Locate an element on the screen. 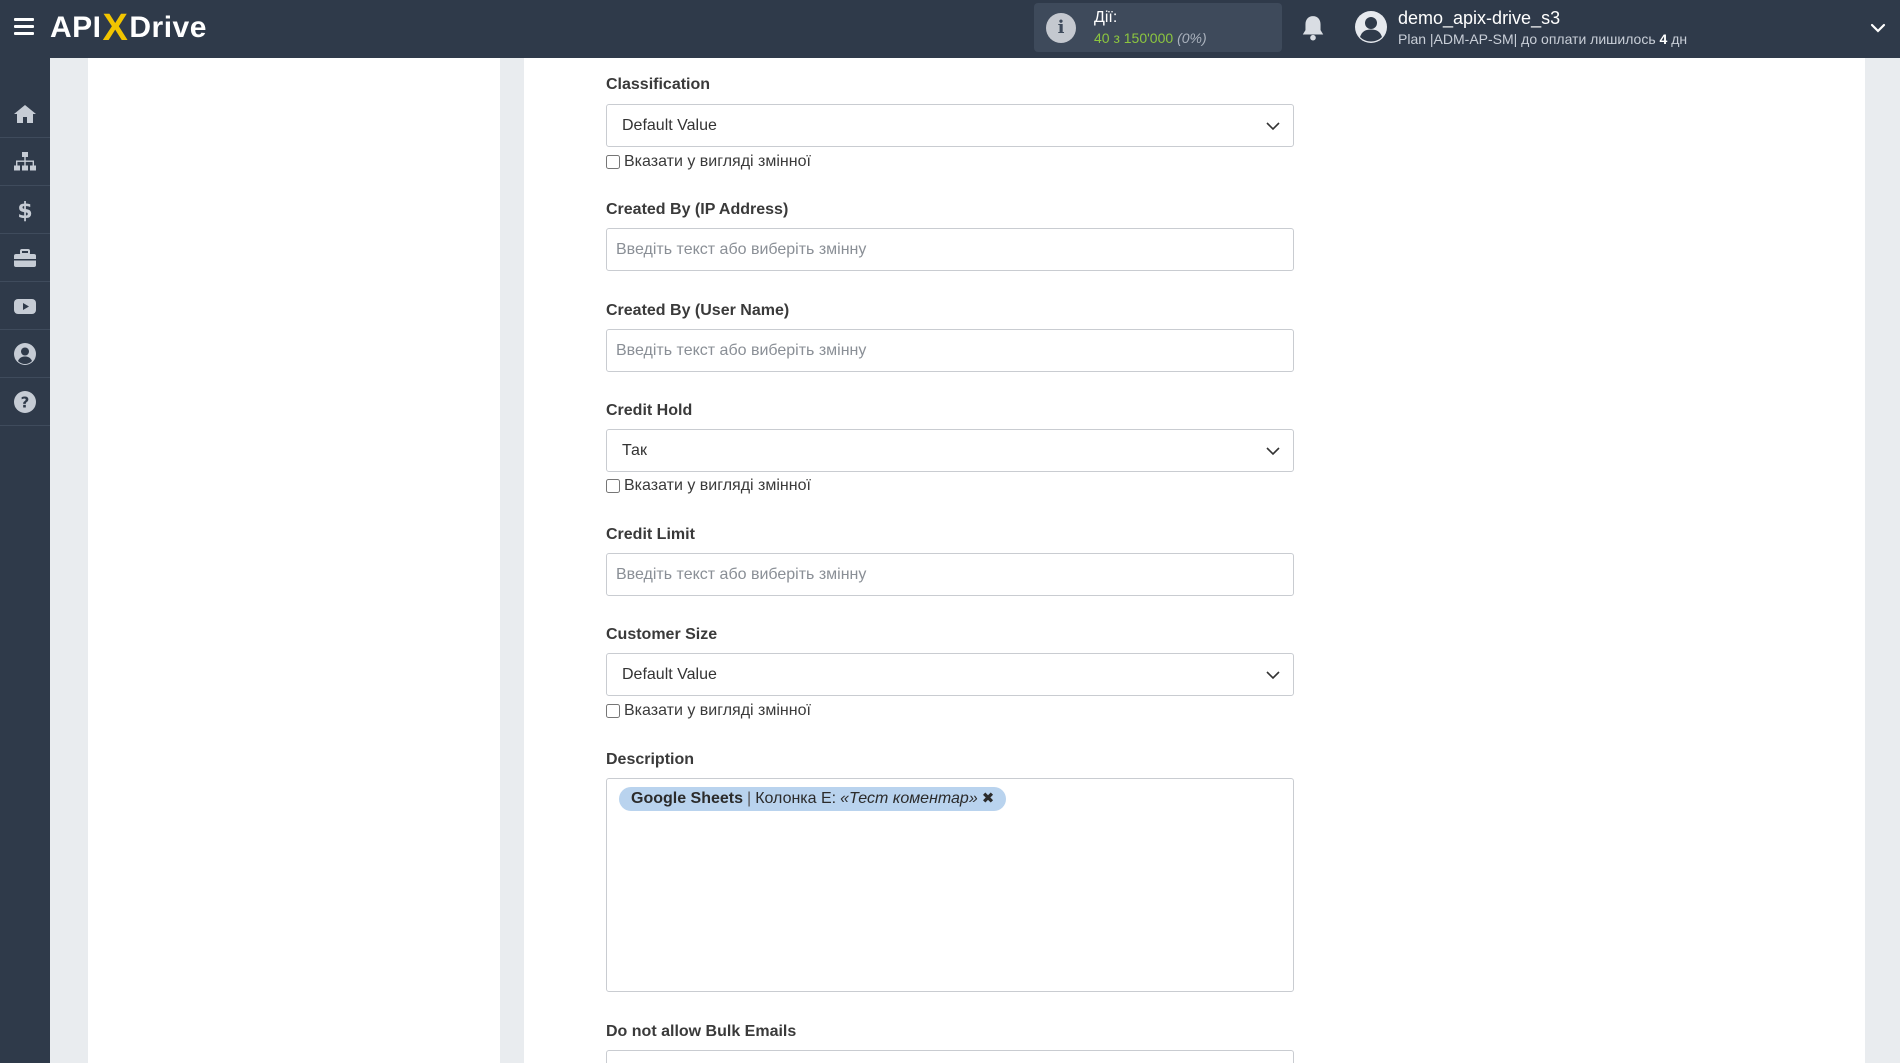  bulk-emails-label: Do not allow Bulk Emails is located at coordinates (701, 1031).